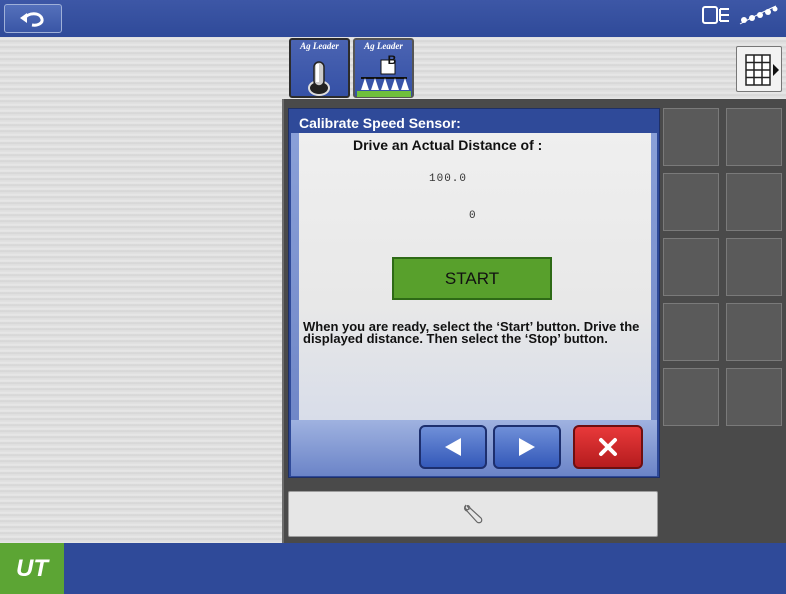 The height and width of the screenshot is (594, 786). I want to click on top-bar, so click(393, 18).